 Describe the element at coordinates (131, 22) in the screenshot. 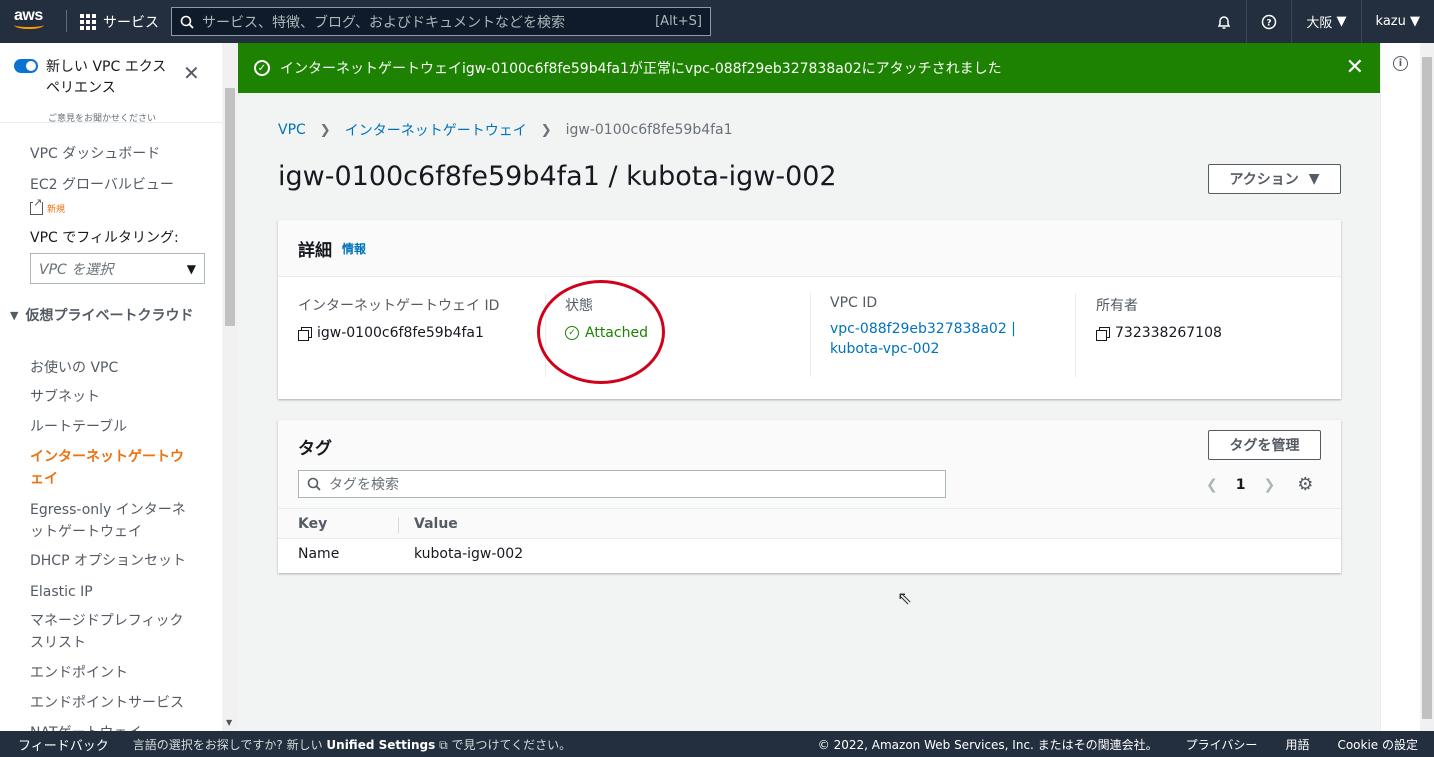

I see `services-label: サービス` at that location.